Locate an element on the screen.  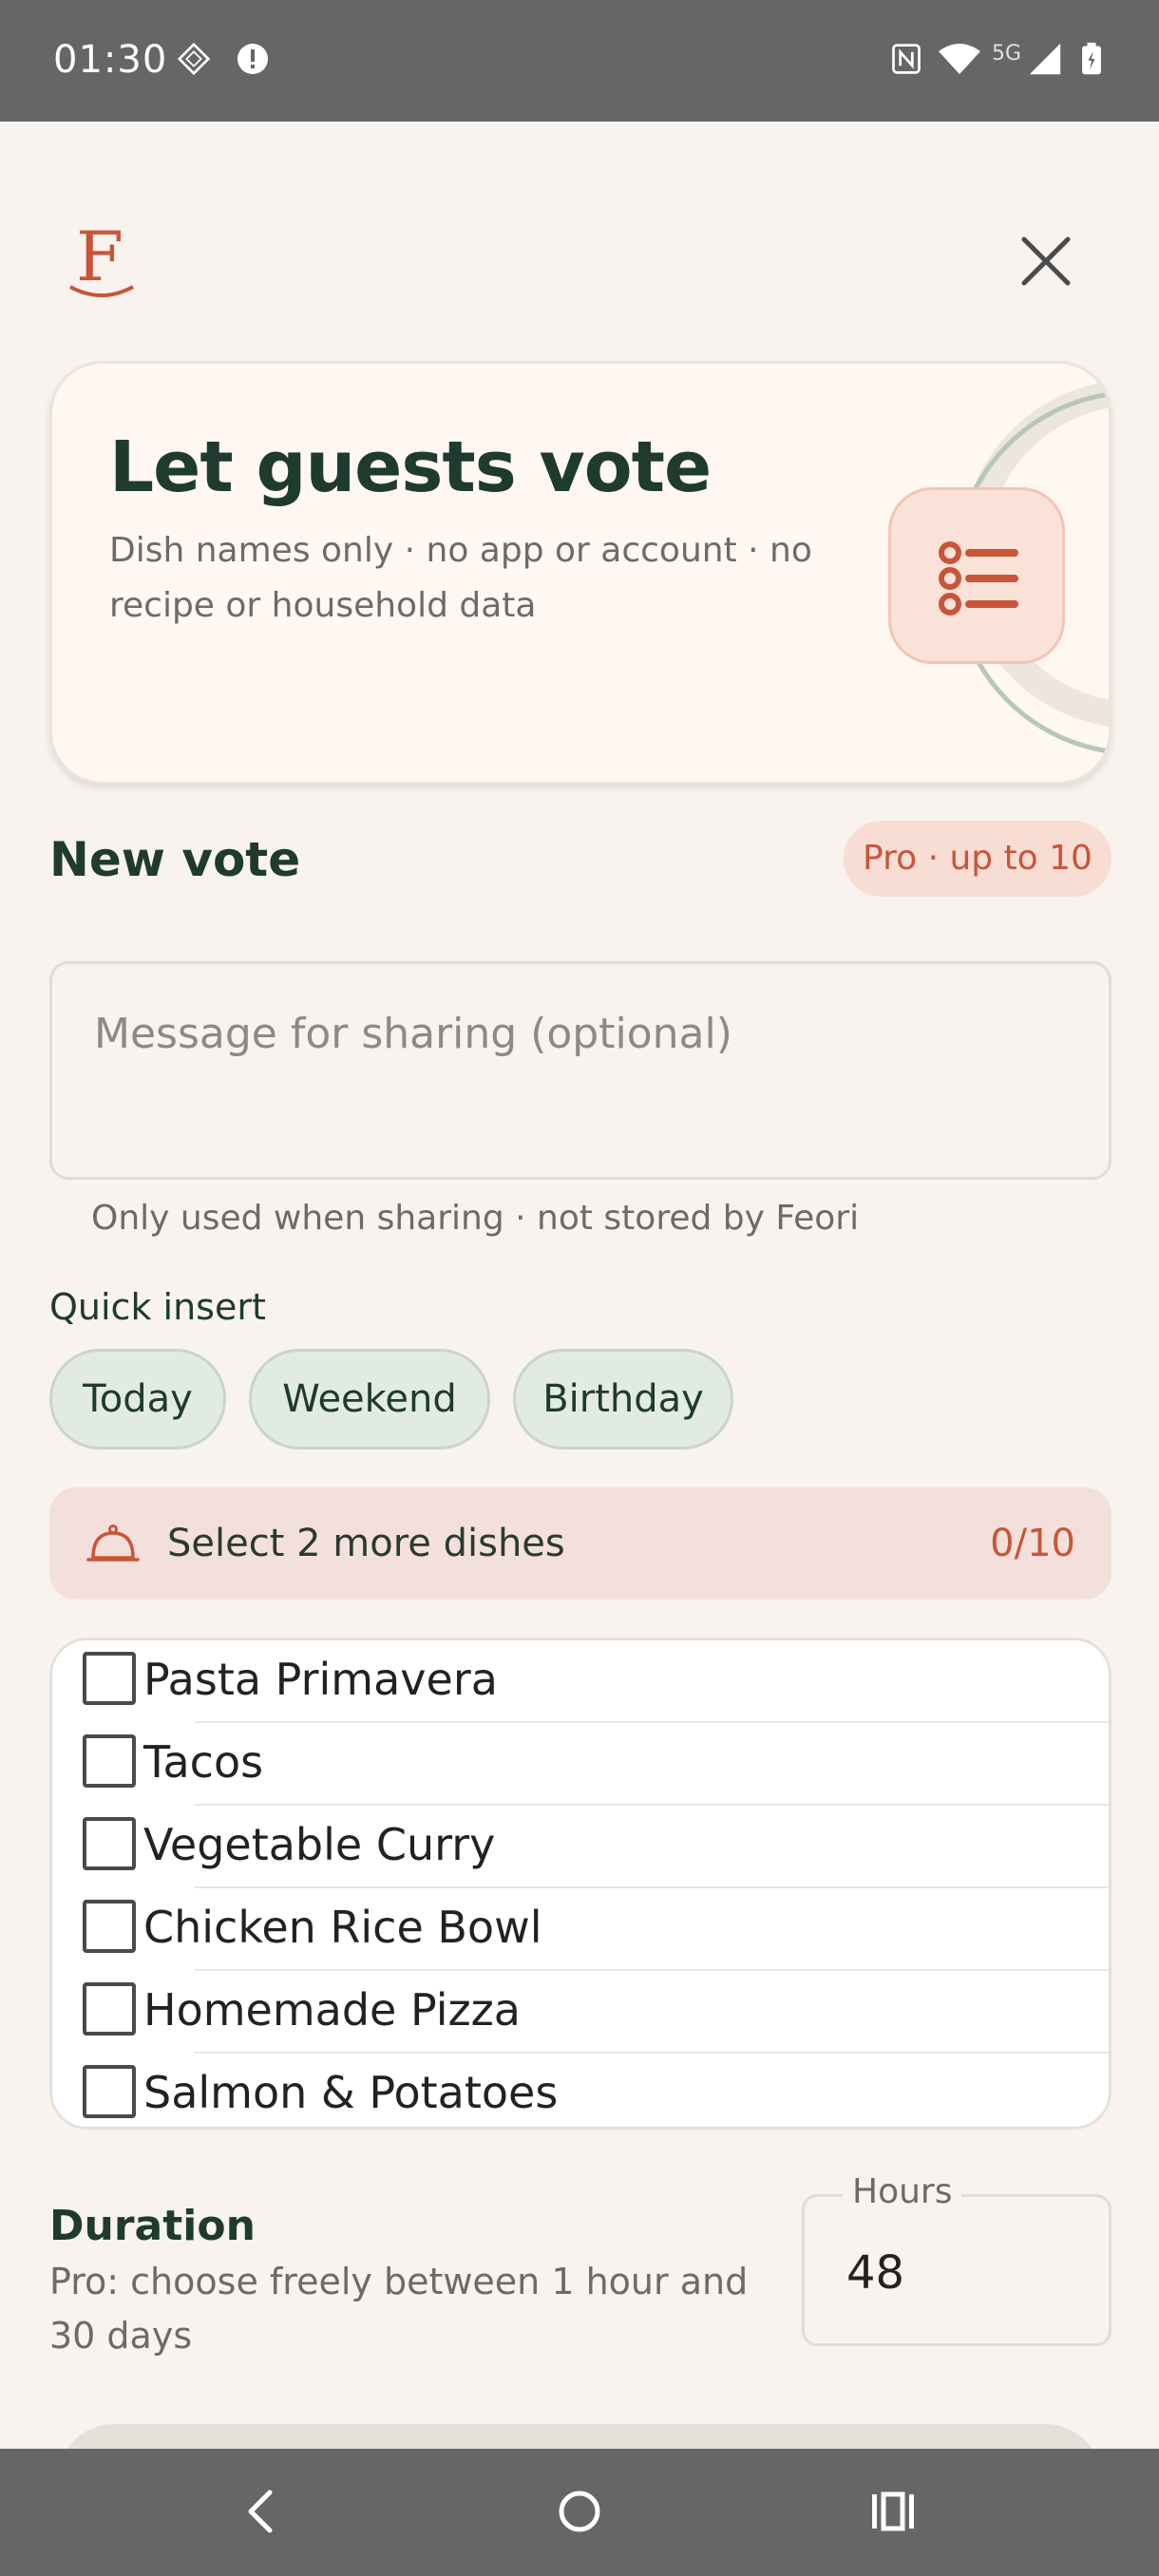
selection-text: Select 2 more dishes is located at coordinates (366, 1543).